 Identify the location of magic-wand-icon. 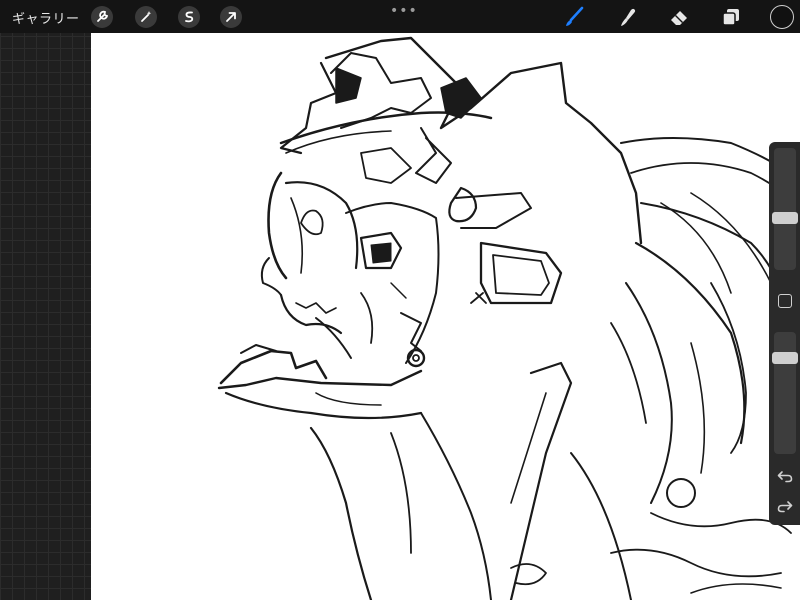
(146, 17).